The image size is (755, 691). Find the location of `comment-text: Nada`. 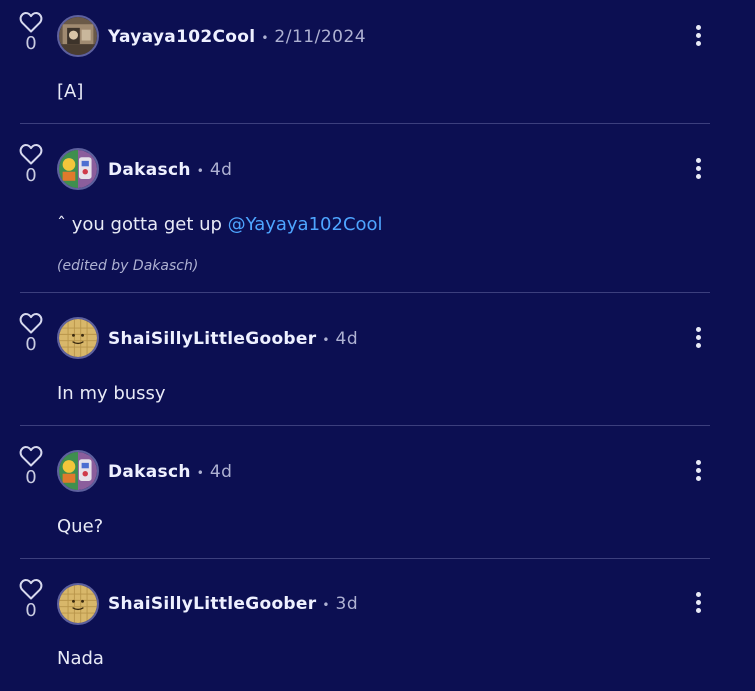

comment-text: Nada is located at coordinates (80, 658).